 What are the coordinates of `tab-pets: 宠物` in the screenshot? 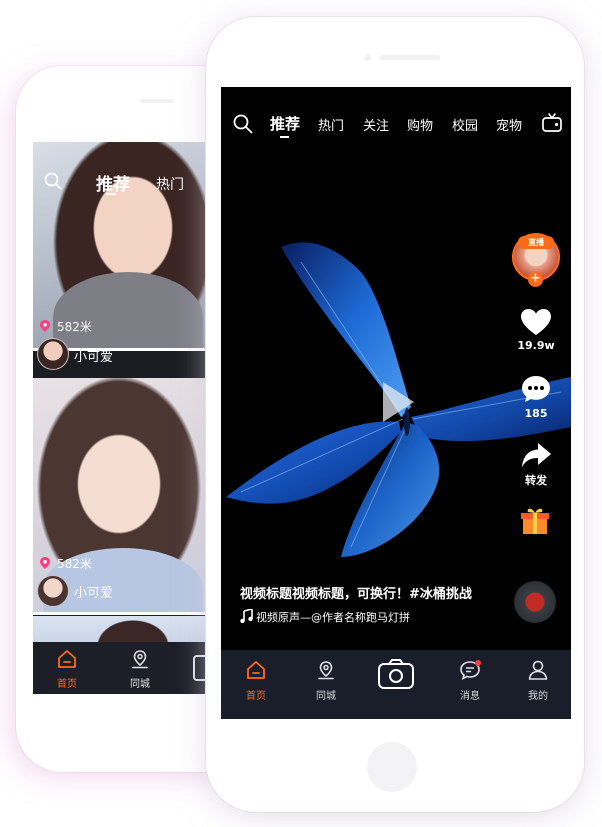 It's located at (509, 124).